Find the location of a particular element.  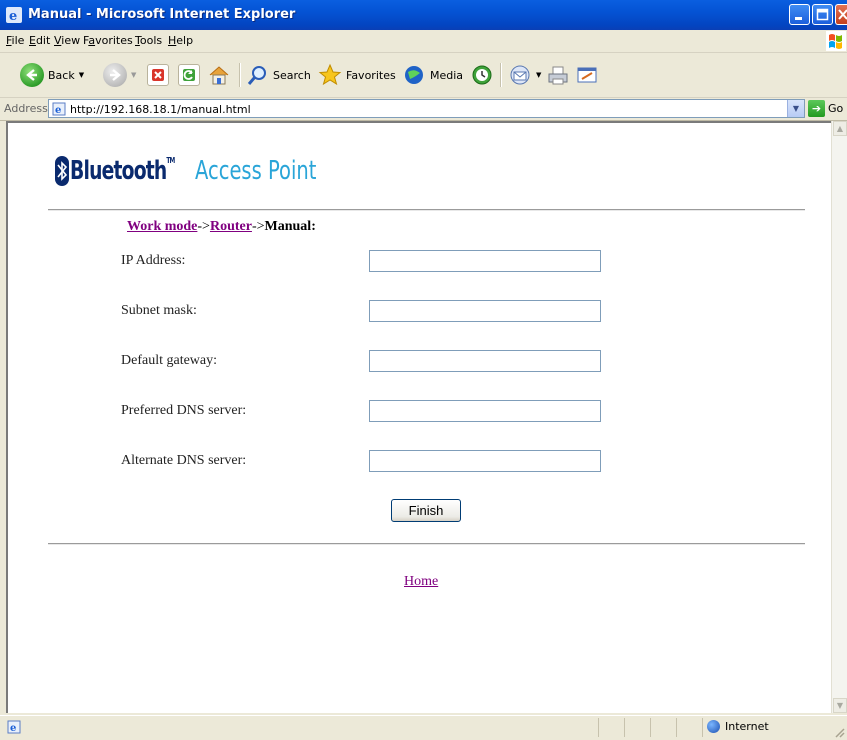

forward-button: ▼ is located at coordinates (119, 75).